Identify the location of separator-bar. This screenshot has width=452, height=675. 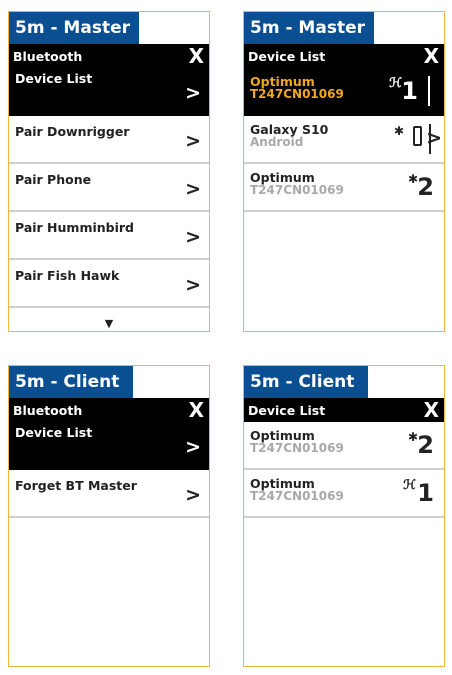
(429, 91).